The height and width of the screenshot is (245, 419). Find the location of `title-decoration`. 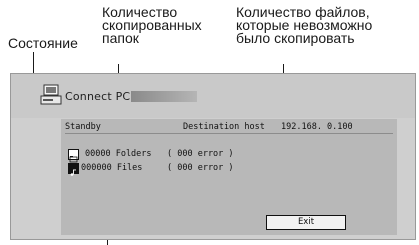

title-decoration is located at coordinates (164, 96).